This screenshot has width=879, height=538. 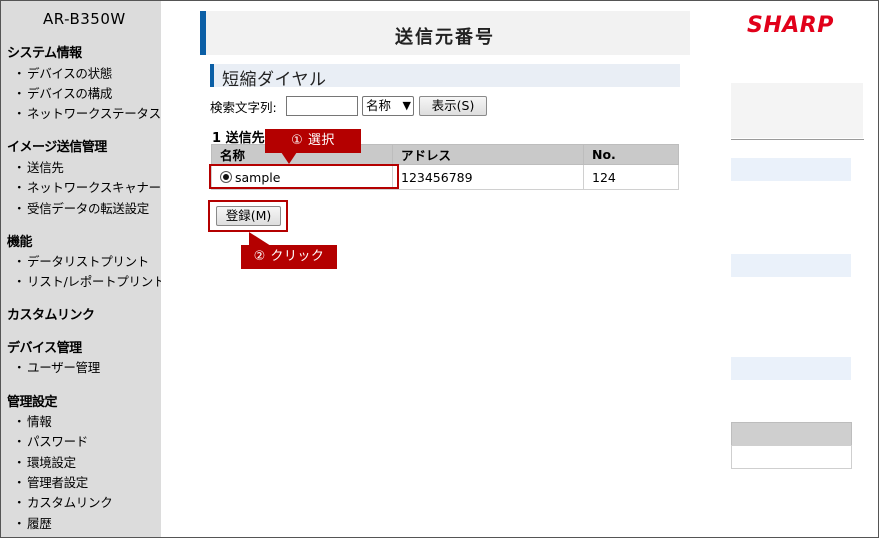 I want to click on register-button: 登録(M), so click(x=248, y=216).